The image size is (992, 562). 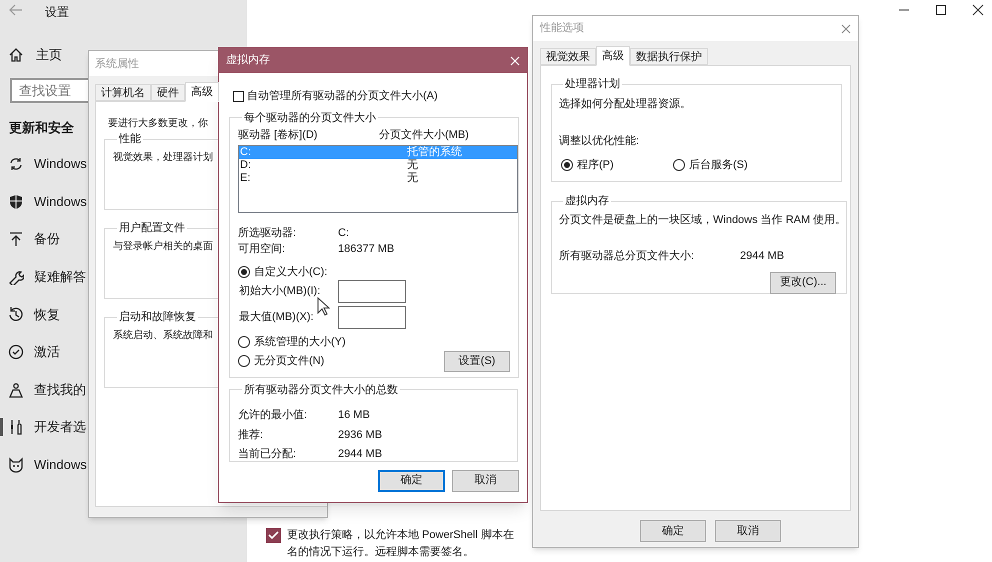 I want to click on field-value: 2936 MB, so click(x=360, y=435).